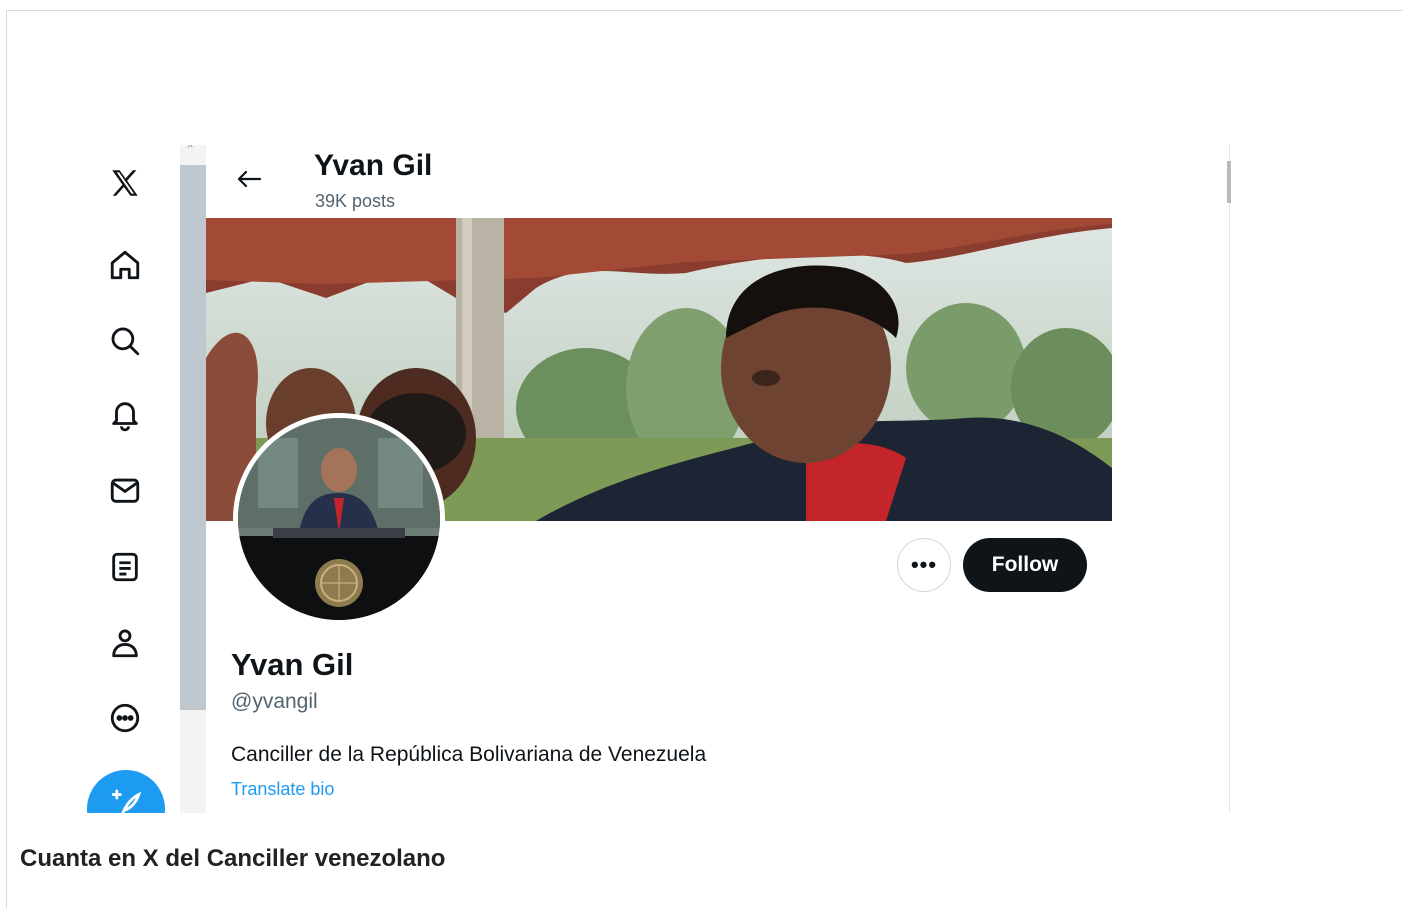  Describe the element at coordinates (125, 341) in the screenshot. I see `search-icon` at that location.